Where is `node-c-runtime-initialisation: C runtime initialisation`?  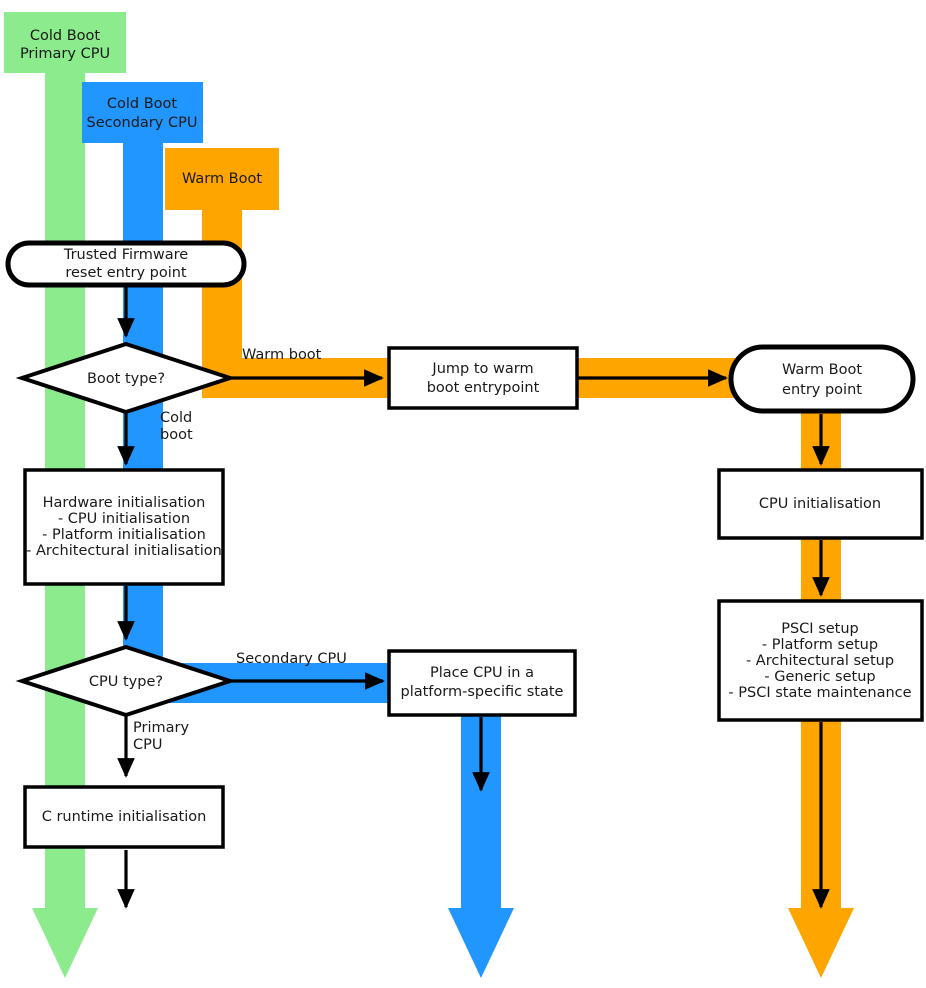
node-c-runtime-initialisation: C runtime initialisation is located at coordinates (124, 817).